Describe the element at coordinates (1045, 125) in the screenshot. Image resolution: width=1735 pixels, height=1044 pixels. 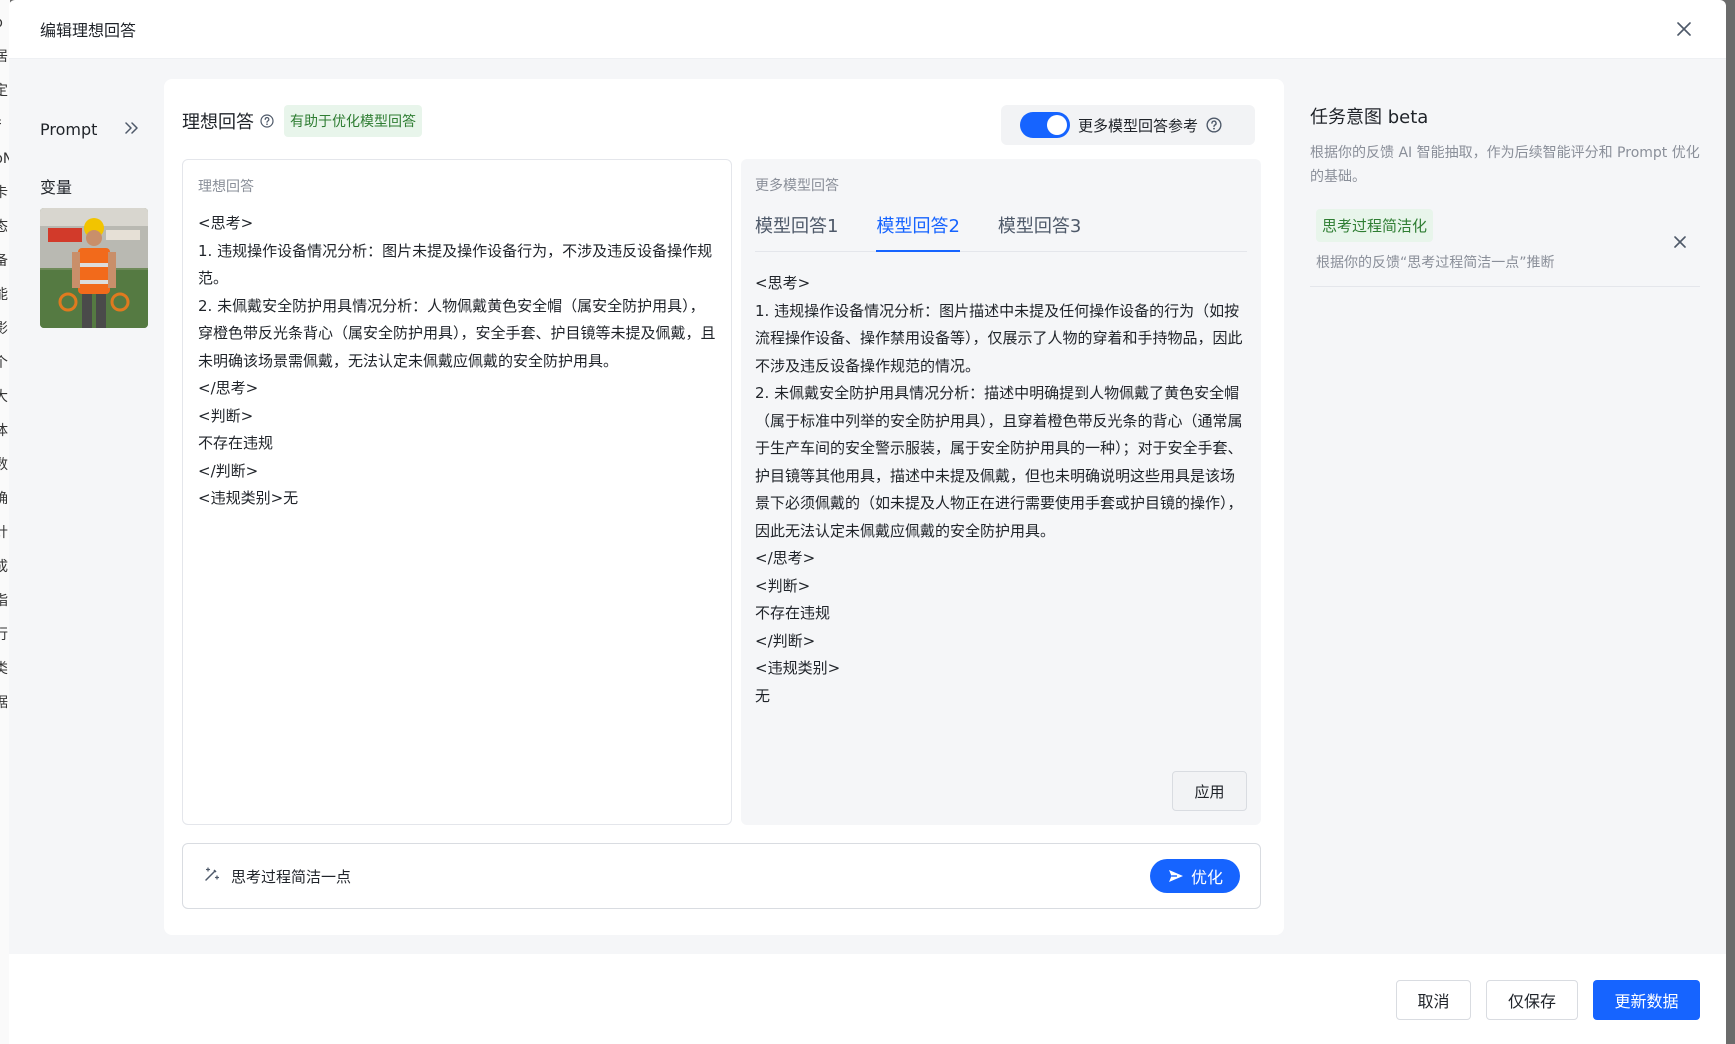
I see `more-answers-toggle` at that location.